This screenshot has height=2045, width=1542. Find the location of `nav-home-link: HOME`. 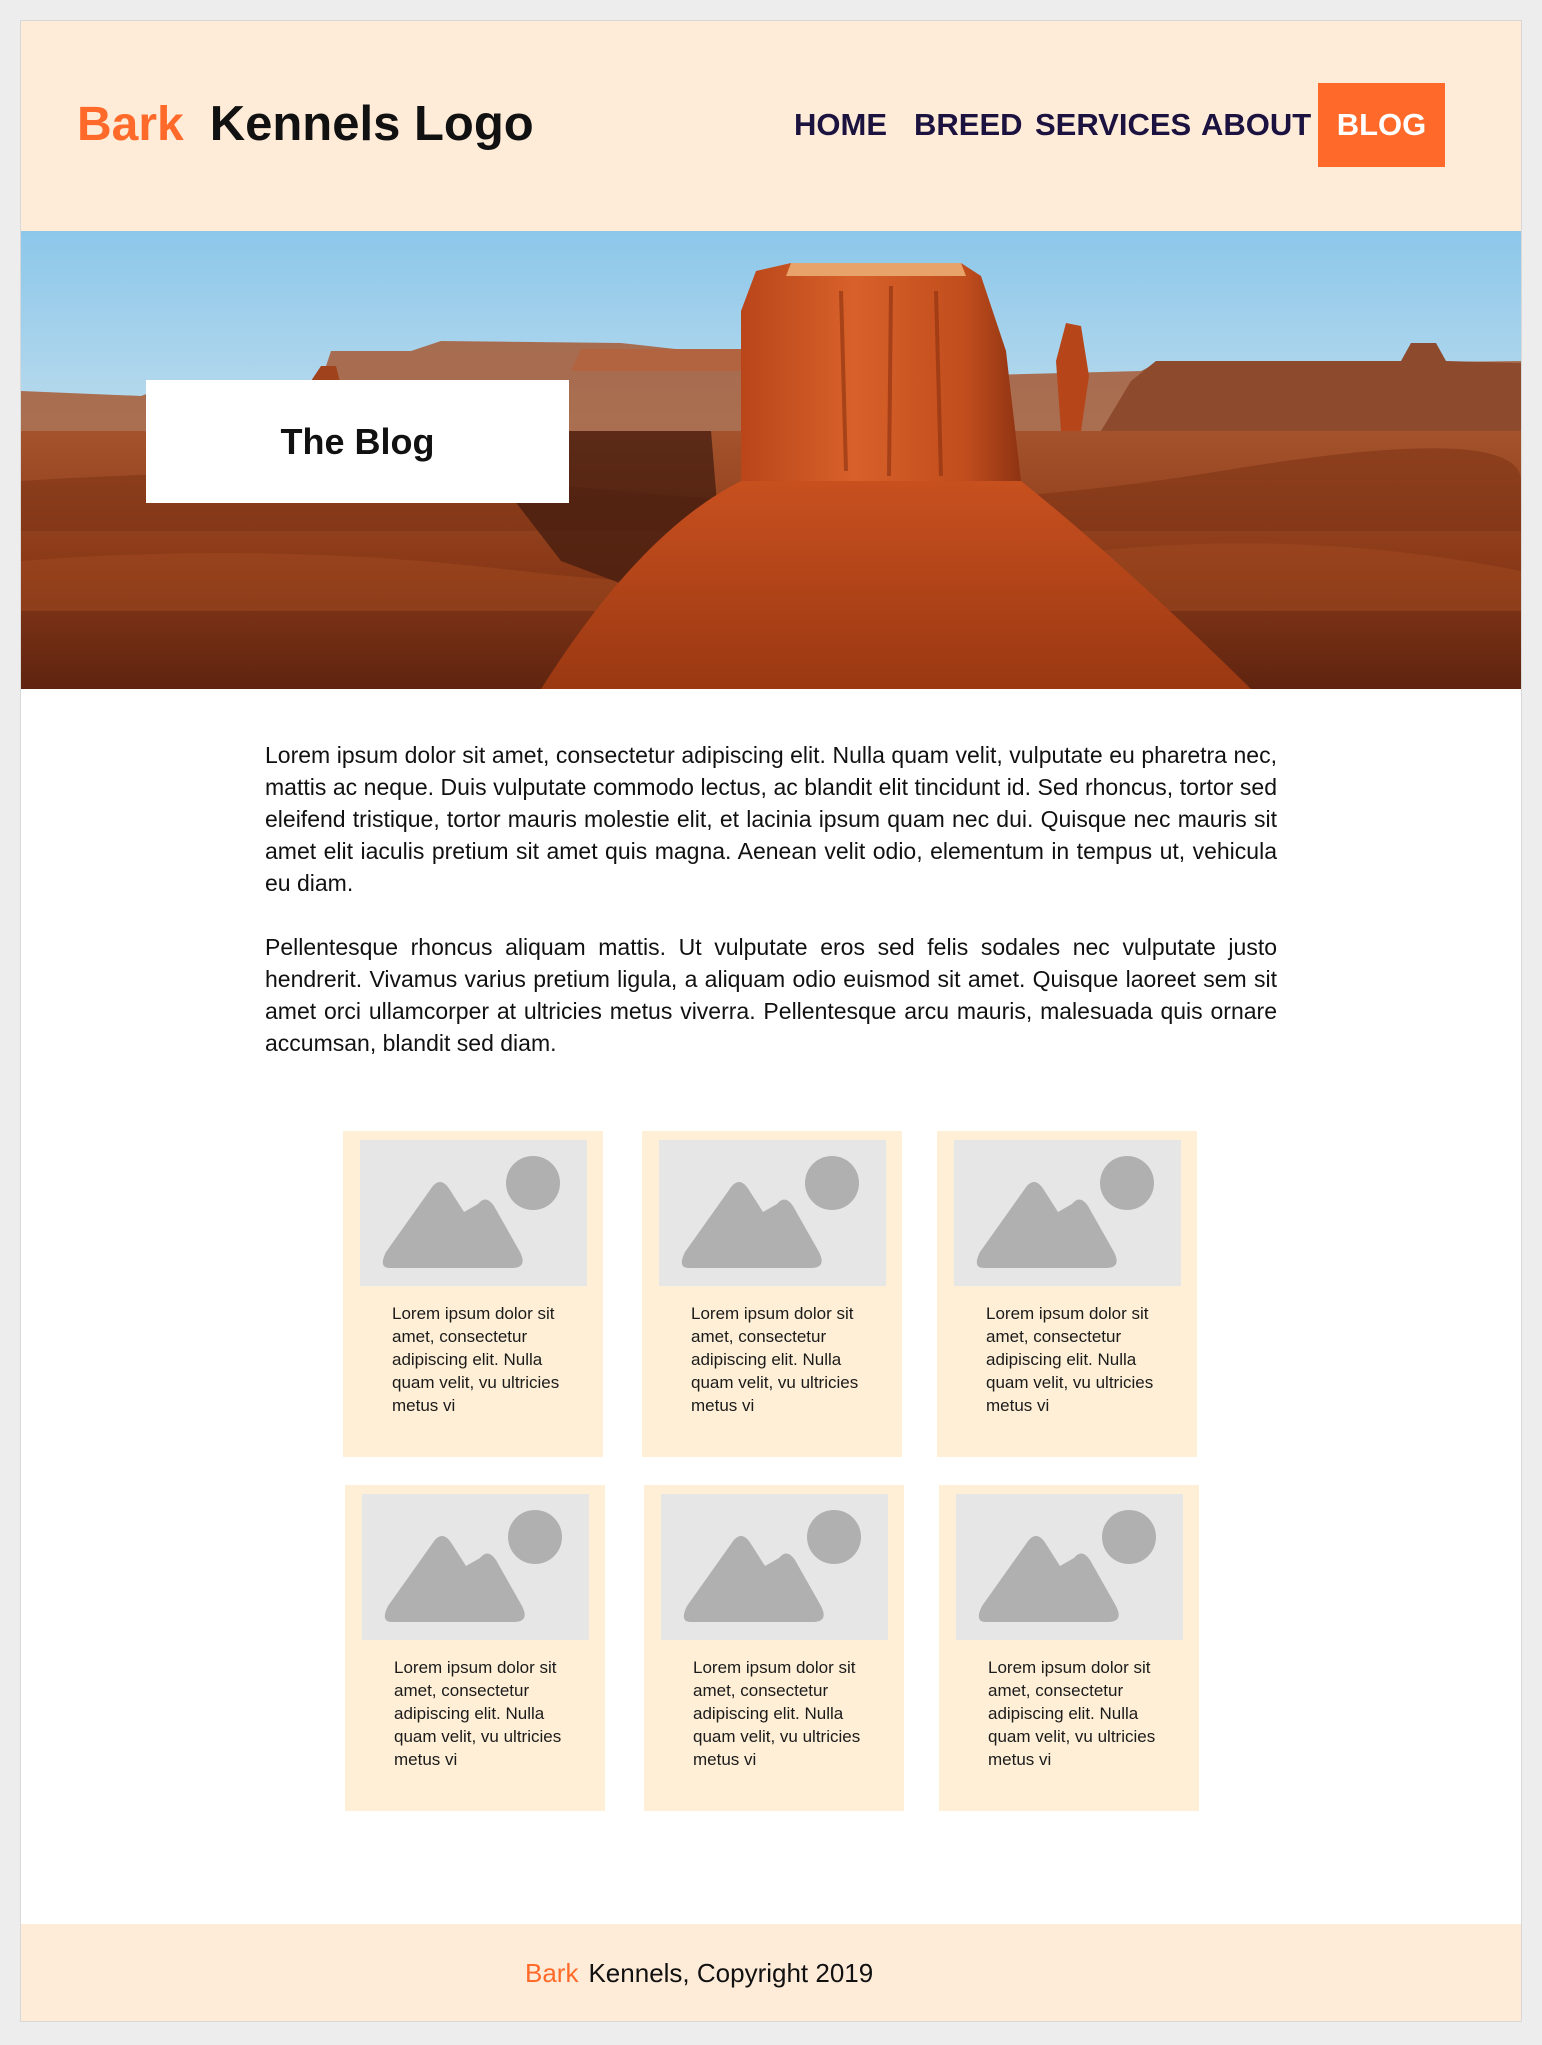

nav-home-link: HOME is located at coordinates (840, 125).